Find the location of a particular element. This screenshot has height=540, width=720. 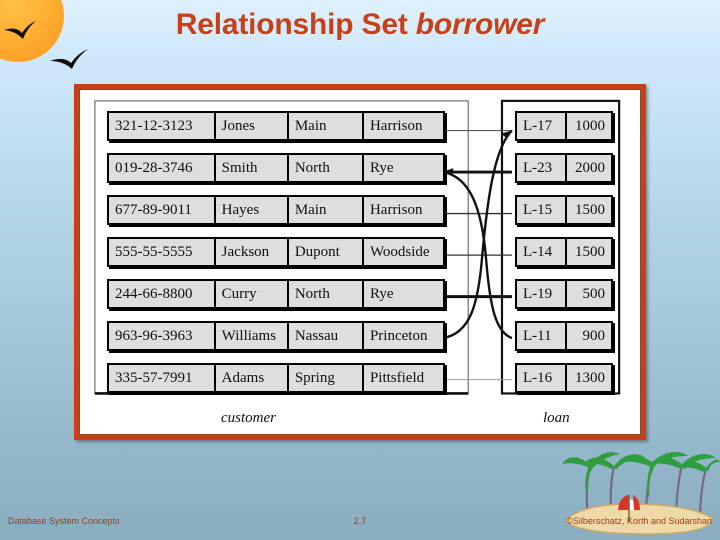

customer-city: Pittsfield is located at coordinates (397, 377).